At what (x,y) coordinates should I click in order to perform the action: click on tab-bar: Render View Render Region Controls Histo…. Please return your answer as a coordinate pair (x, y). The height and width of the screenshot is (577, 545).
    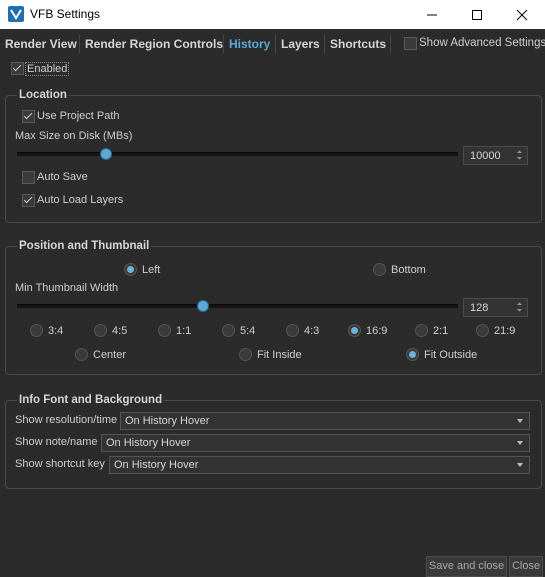
    Looking at the image, I should click on (272, 43).